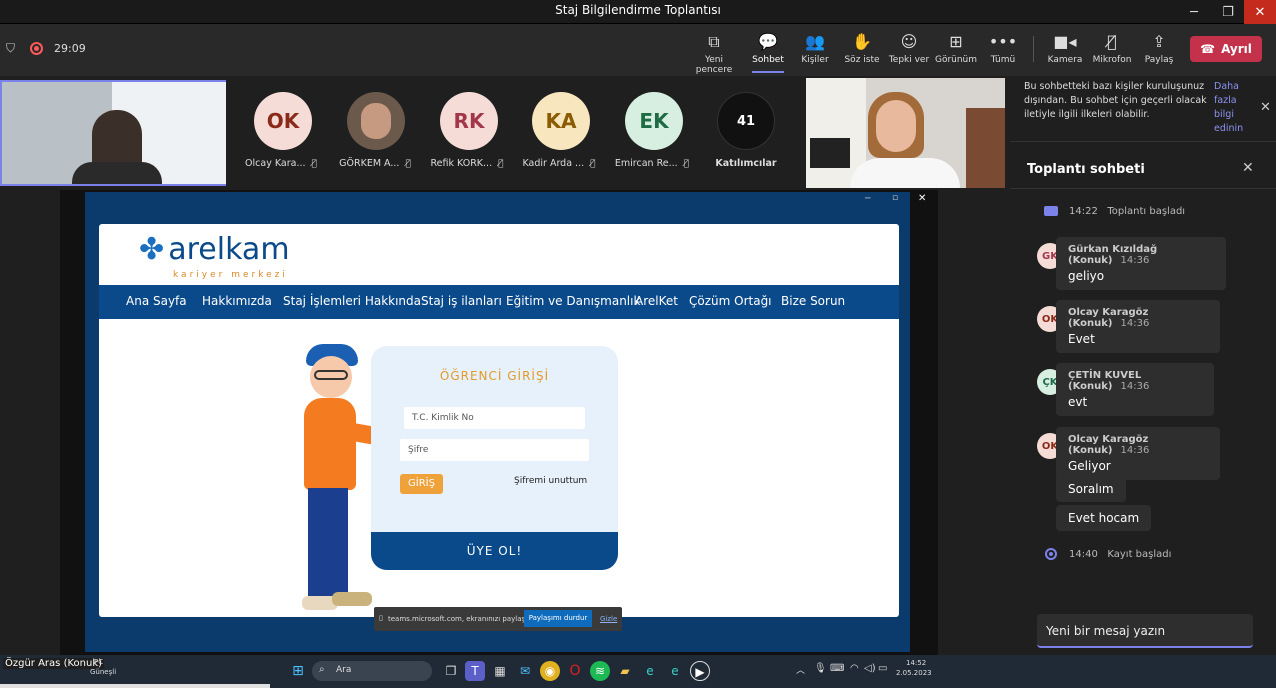  I want to click on windows-start-icon: ⊞, so click(298, 671).